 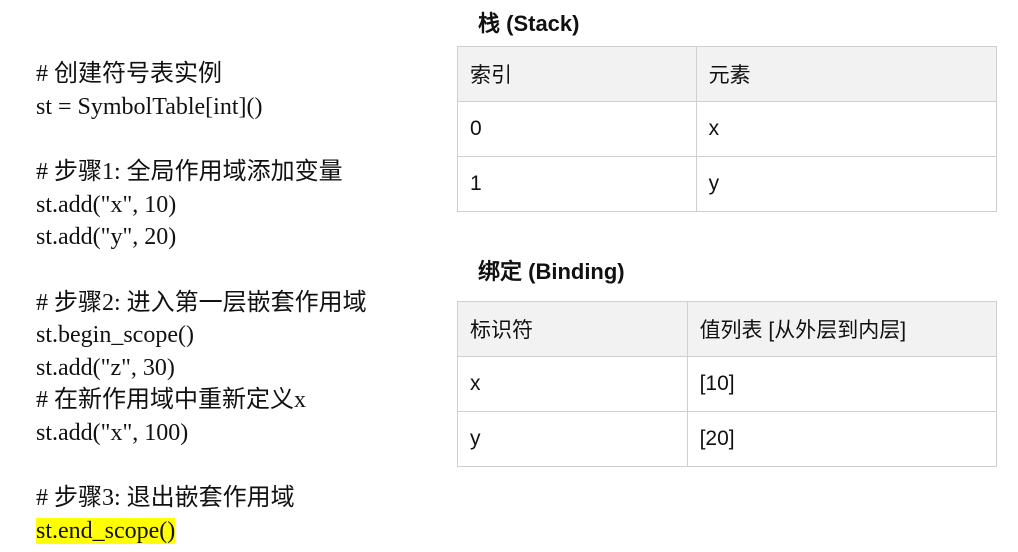 What do you see at coordinates (201, 531) in the screenshot?
I see `code-line-highlighted: st.end_scope()` at bounding box center [201, 531].